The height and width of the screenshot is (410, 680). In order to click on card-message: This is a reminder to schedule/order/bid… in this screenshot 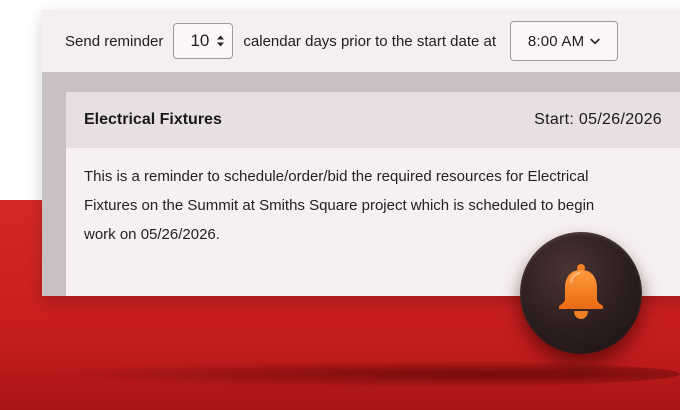, I will do `click(339, 205)`.